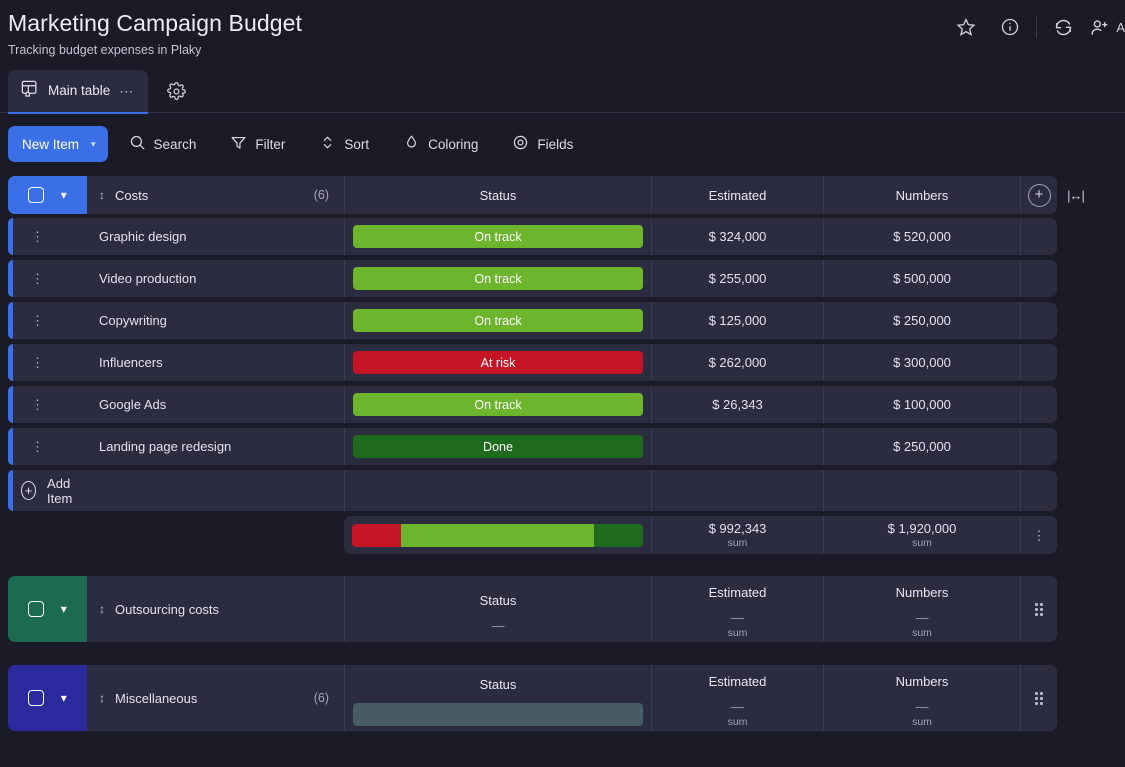  Describe the element at coordinates (737, 195) in the screenshot. I see `header-column-estimated: Estimated` at that location.